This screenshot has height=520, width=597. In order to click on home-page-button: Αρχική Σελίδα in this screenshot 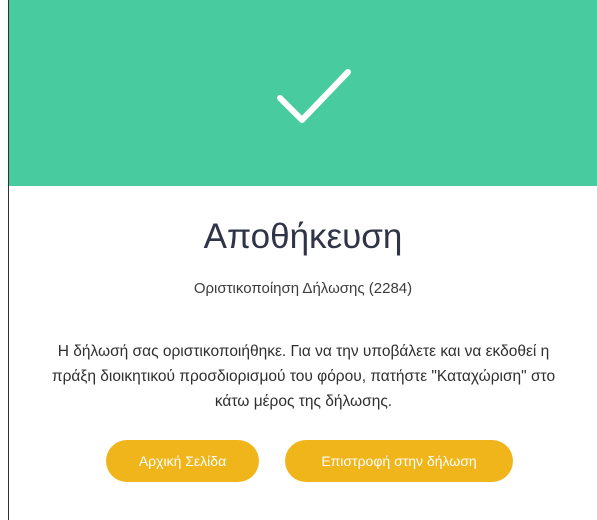, I will do `click(182, 461)`.